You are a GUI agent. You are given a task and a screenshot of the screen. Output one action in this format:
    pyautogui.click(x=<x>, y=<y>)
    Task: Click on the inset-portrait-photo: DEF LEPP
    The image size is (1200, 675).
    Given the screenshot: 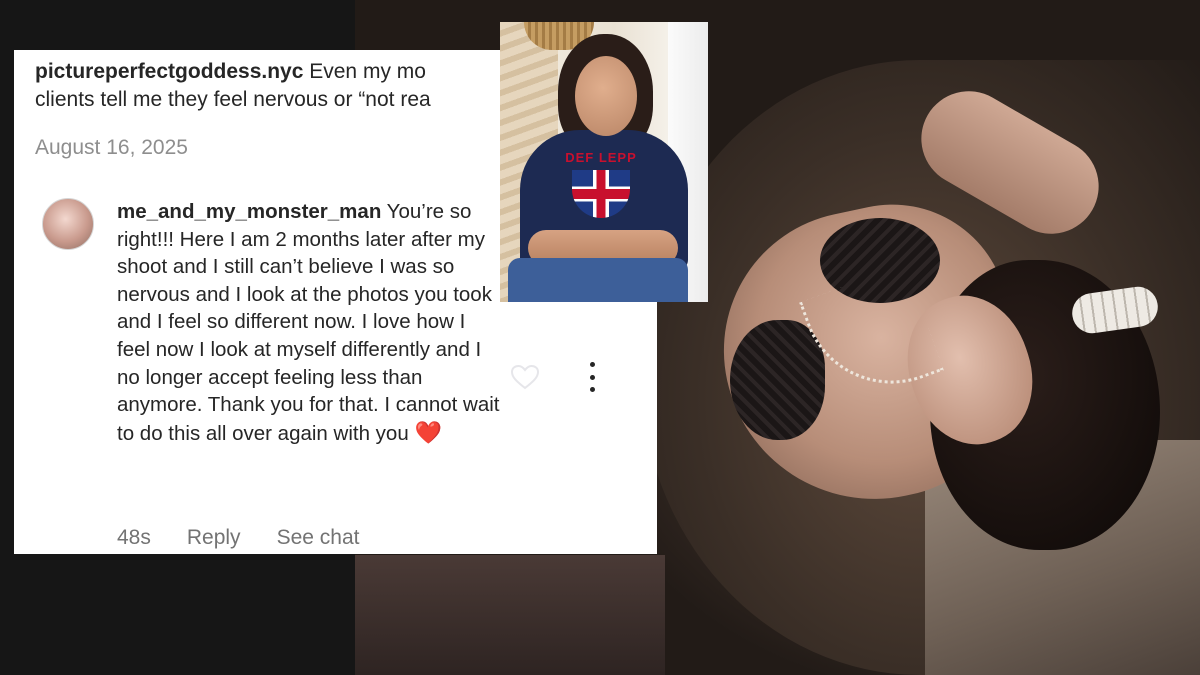 What is the action you would take?
    pyautogui.click(x=604, y=162)
    